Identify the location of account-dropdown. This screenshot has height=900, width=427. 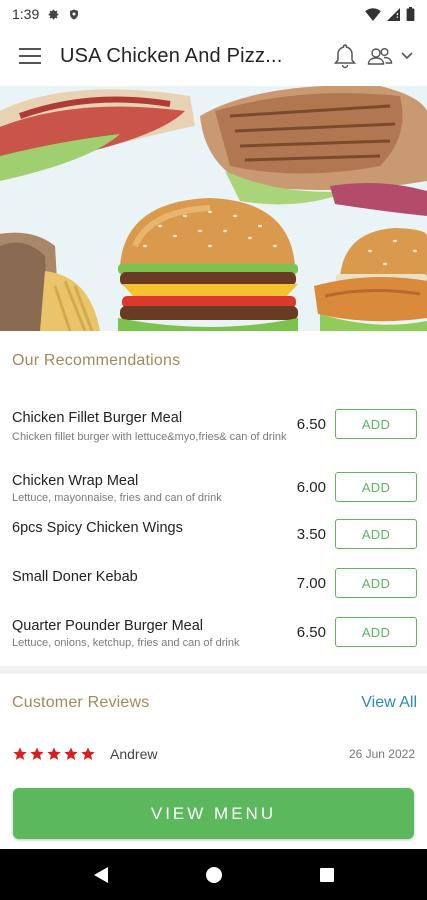
(390, 56).